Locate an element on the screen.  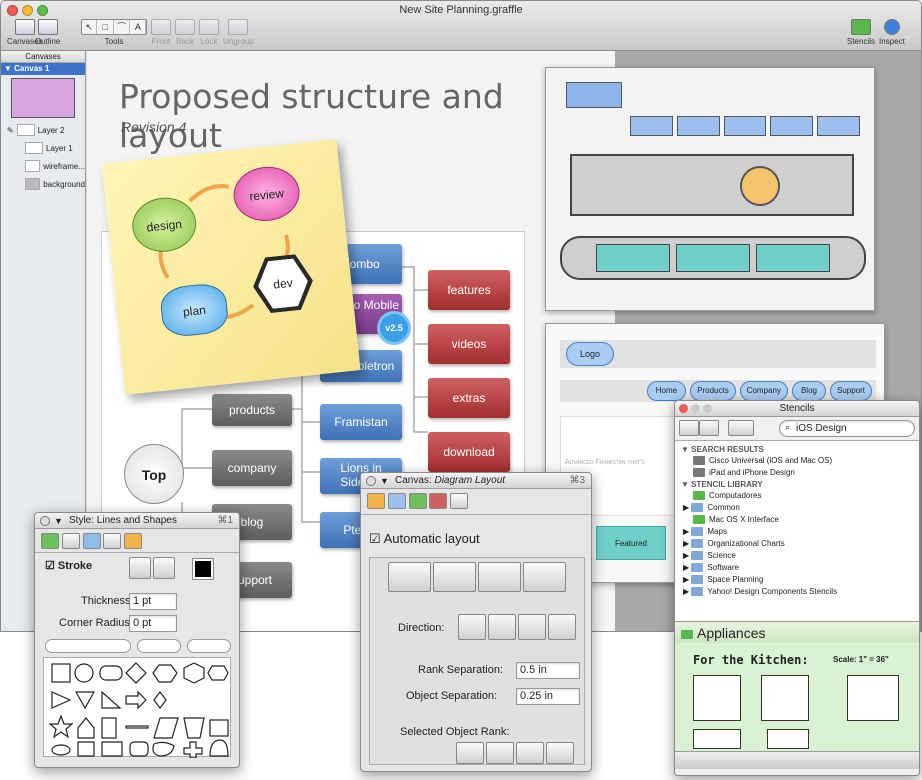
library-item: ▶ Organizational Charts is located at coordinates (797, 544).